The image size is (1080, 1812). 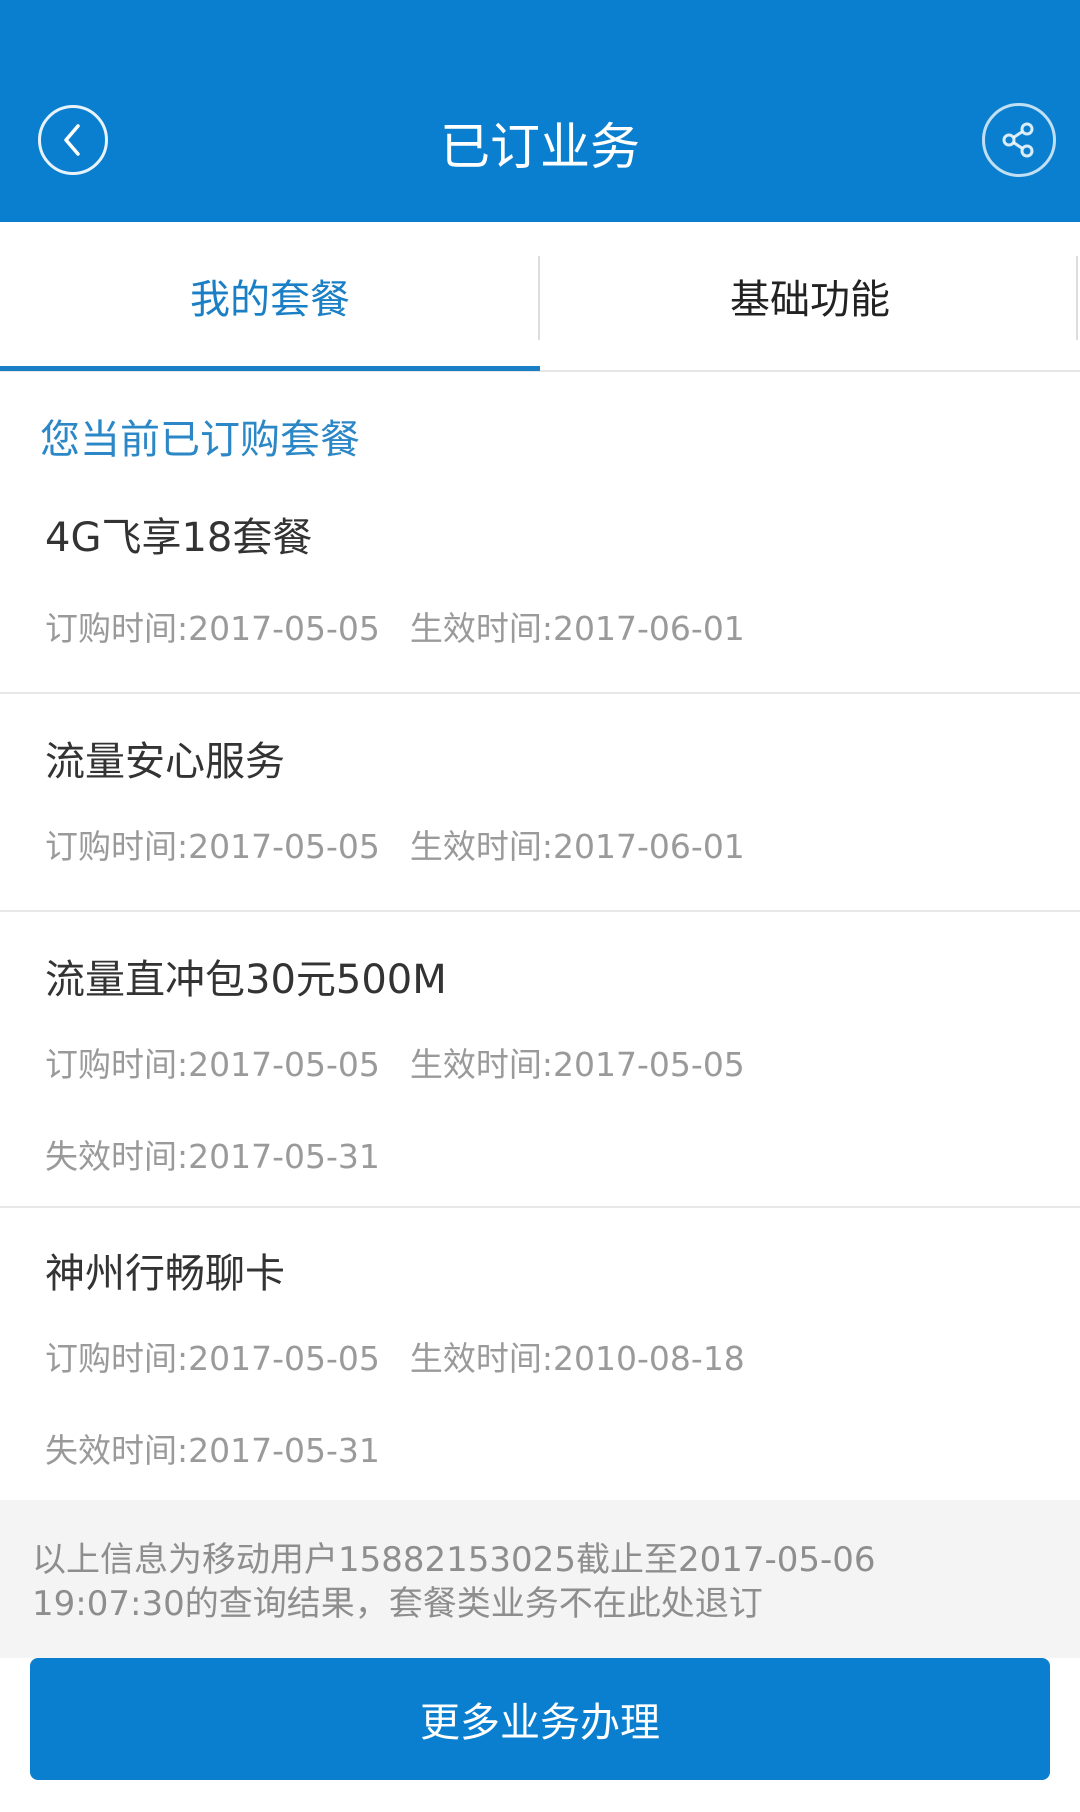 What do you see at coordinates (270, 296) in the screenshot?
I see `tab-my-packages: 我的套餐` at bounding box center [270, 296].